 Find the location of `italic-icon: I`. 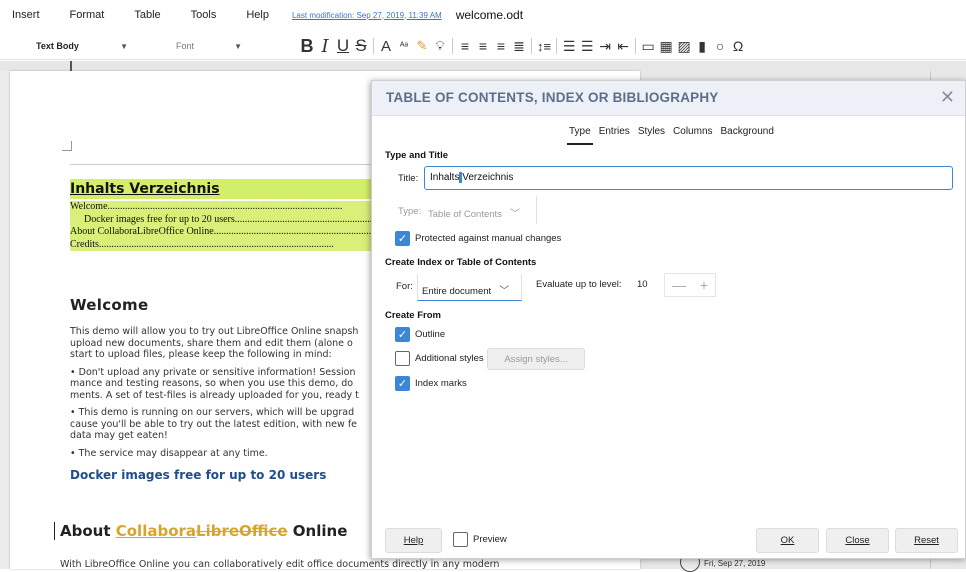

italic-icon: I is located at coordinates (325, 46).